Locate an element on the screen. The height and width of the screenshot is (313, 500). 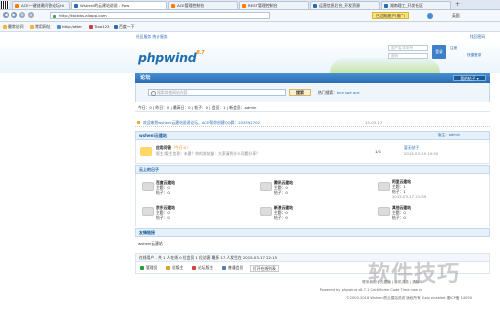
category-header: 云上的日子 is located at coordinates (312, 169).